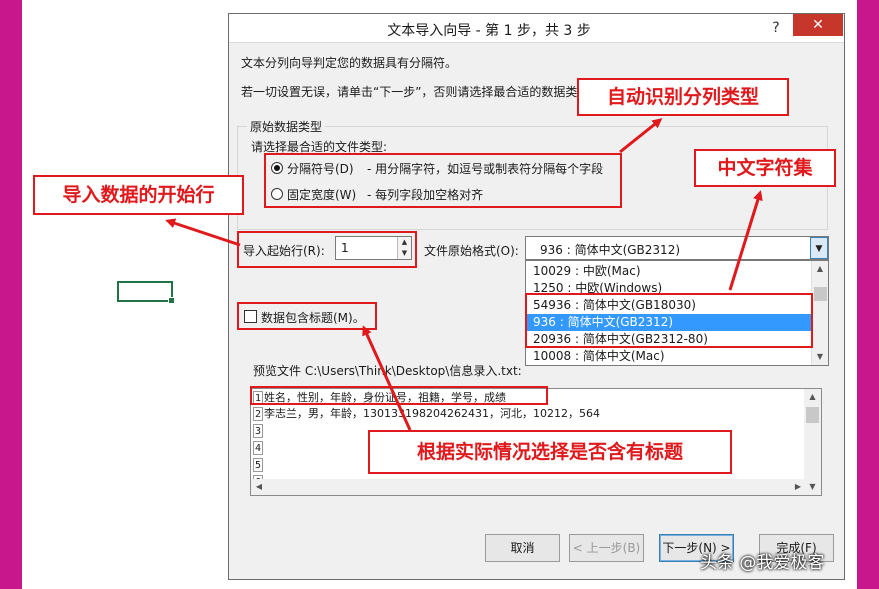 The width and height of the screenshot is (879, 589). Describe the element at coordinates (387, 378) in the screenshot. I see `arrow-header-choice` at that location.